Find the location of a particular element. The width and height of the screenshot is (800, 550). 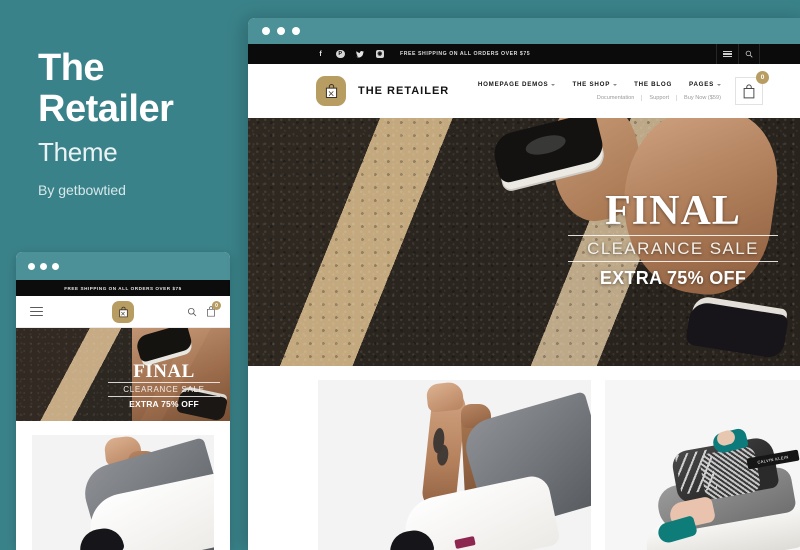

primary-nav: HOMEPAGE DEMOS THE SHOP THE BLOG PAGES is located at coordinates (599, 84).